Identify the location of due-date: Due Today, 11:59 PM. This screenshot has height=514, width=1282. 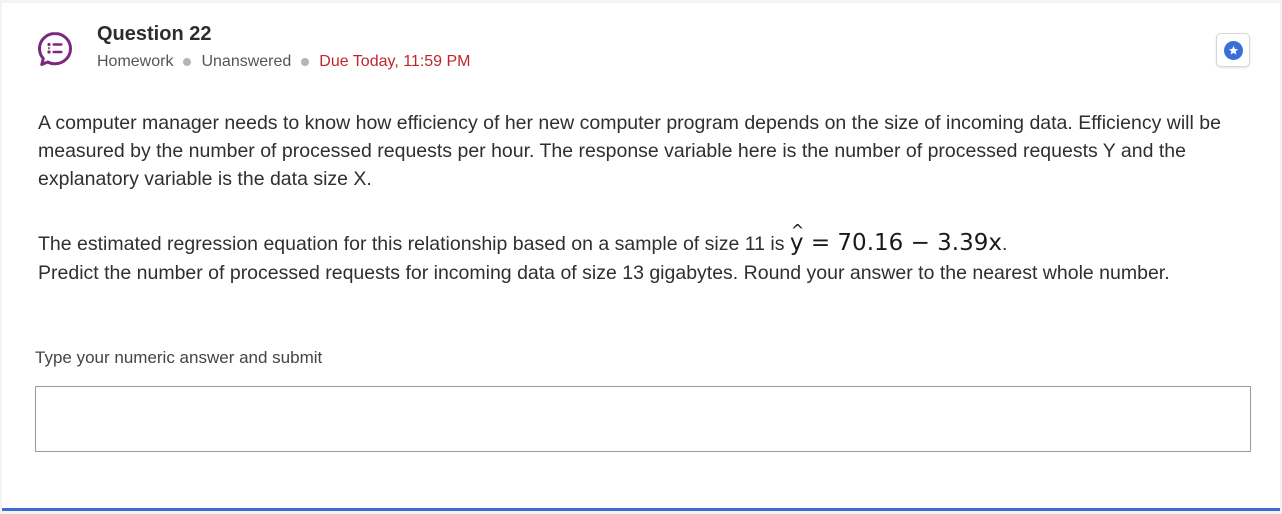
(395, 61).